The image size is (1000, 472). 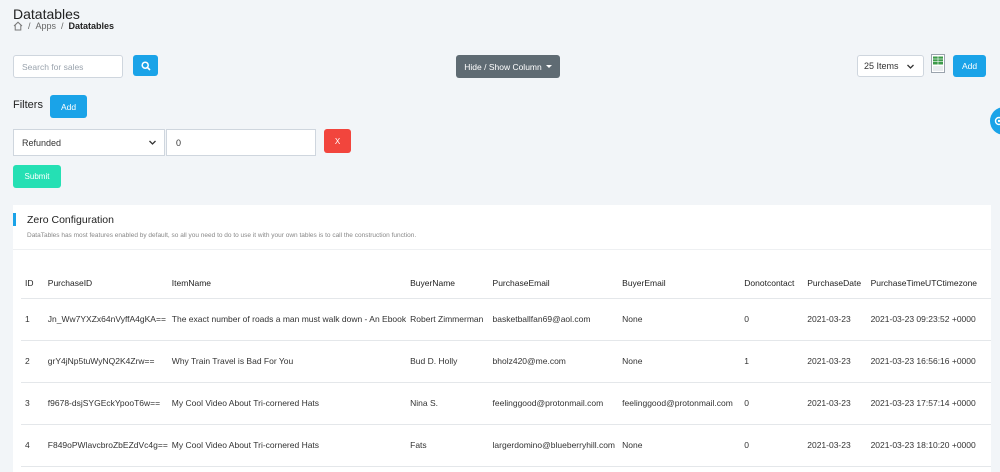 I want to click on hide-show-column-label: Hide / Show Column, so click(x=503, y=66).